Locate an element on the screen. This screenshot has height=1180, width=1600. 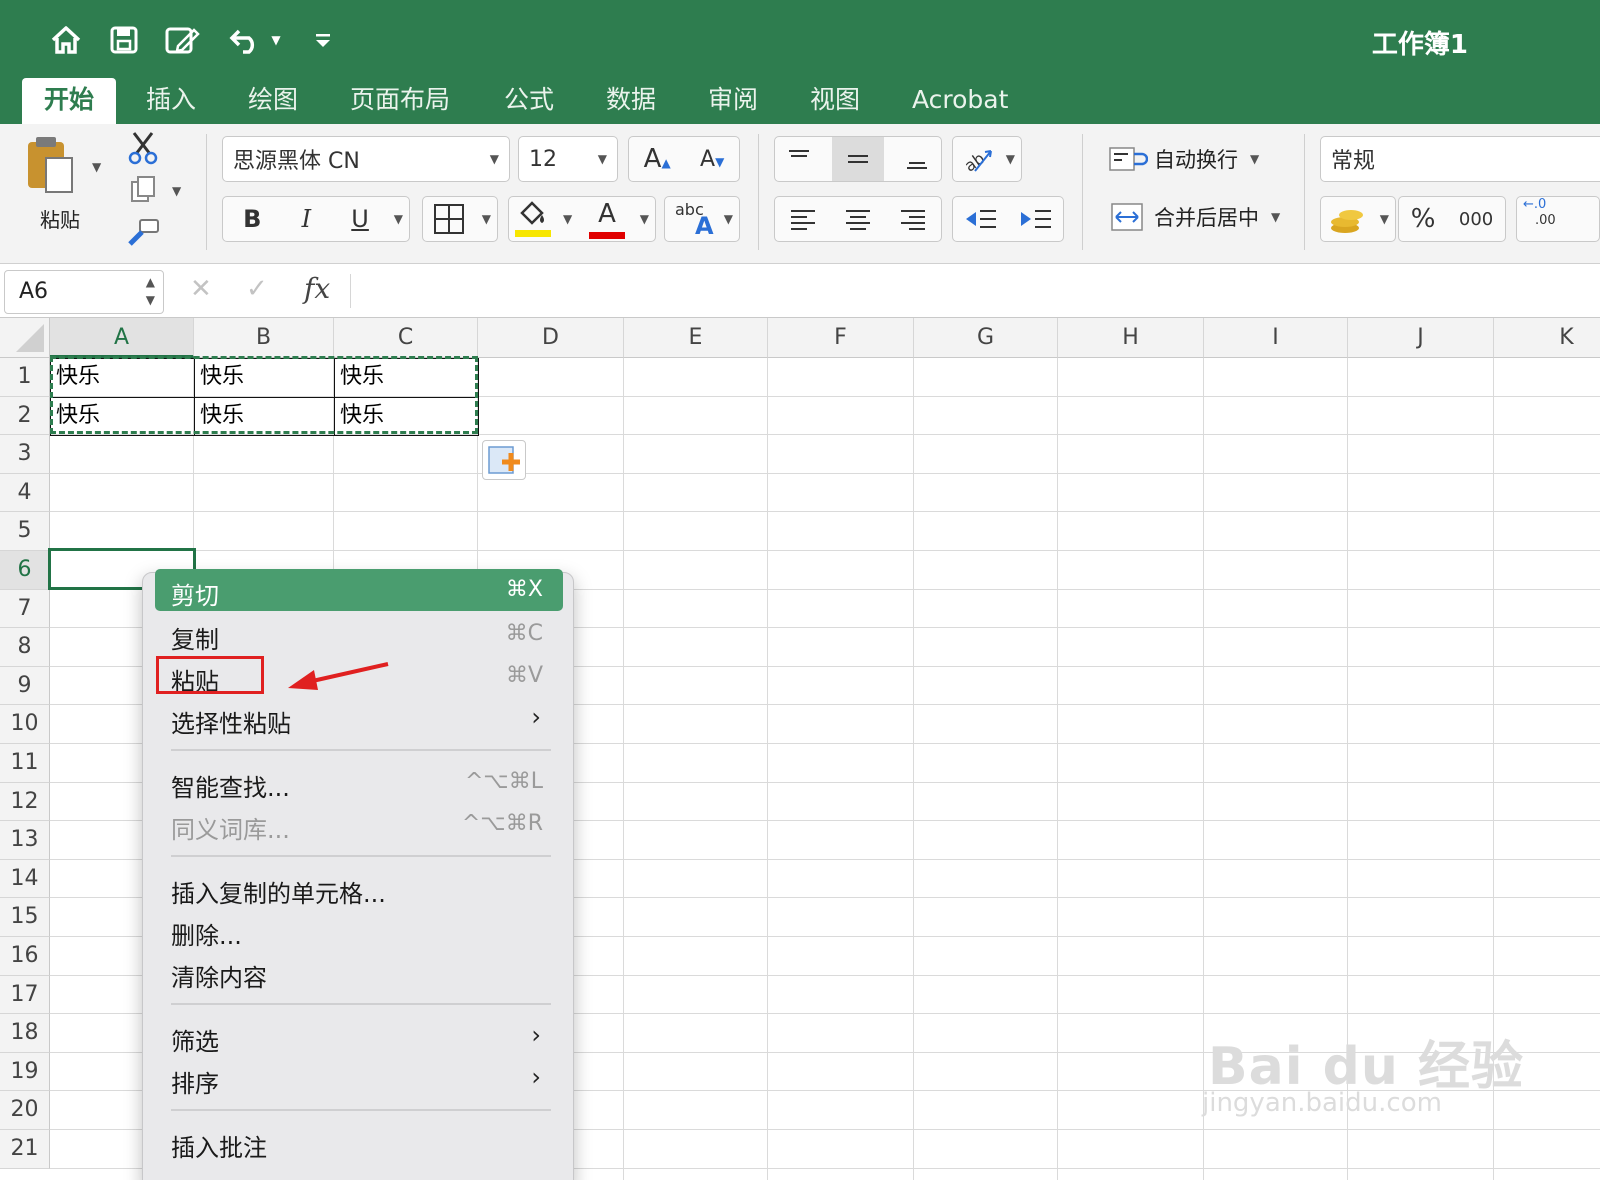
row-header-9: 9 is located at coordinates (25, 686).